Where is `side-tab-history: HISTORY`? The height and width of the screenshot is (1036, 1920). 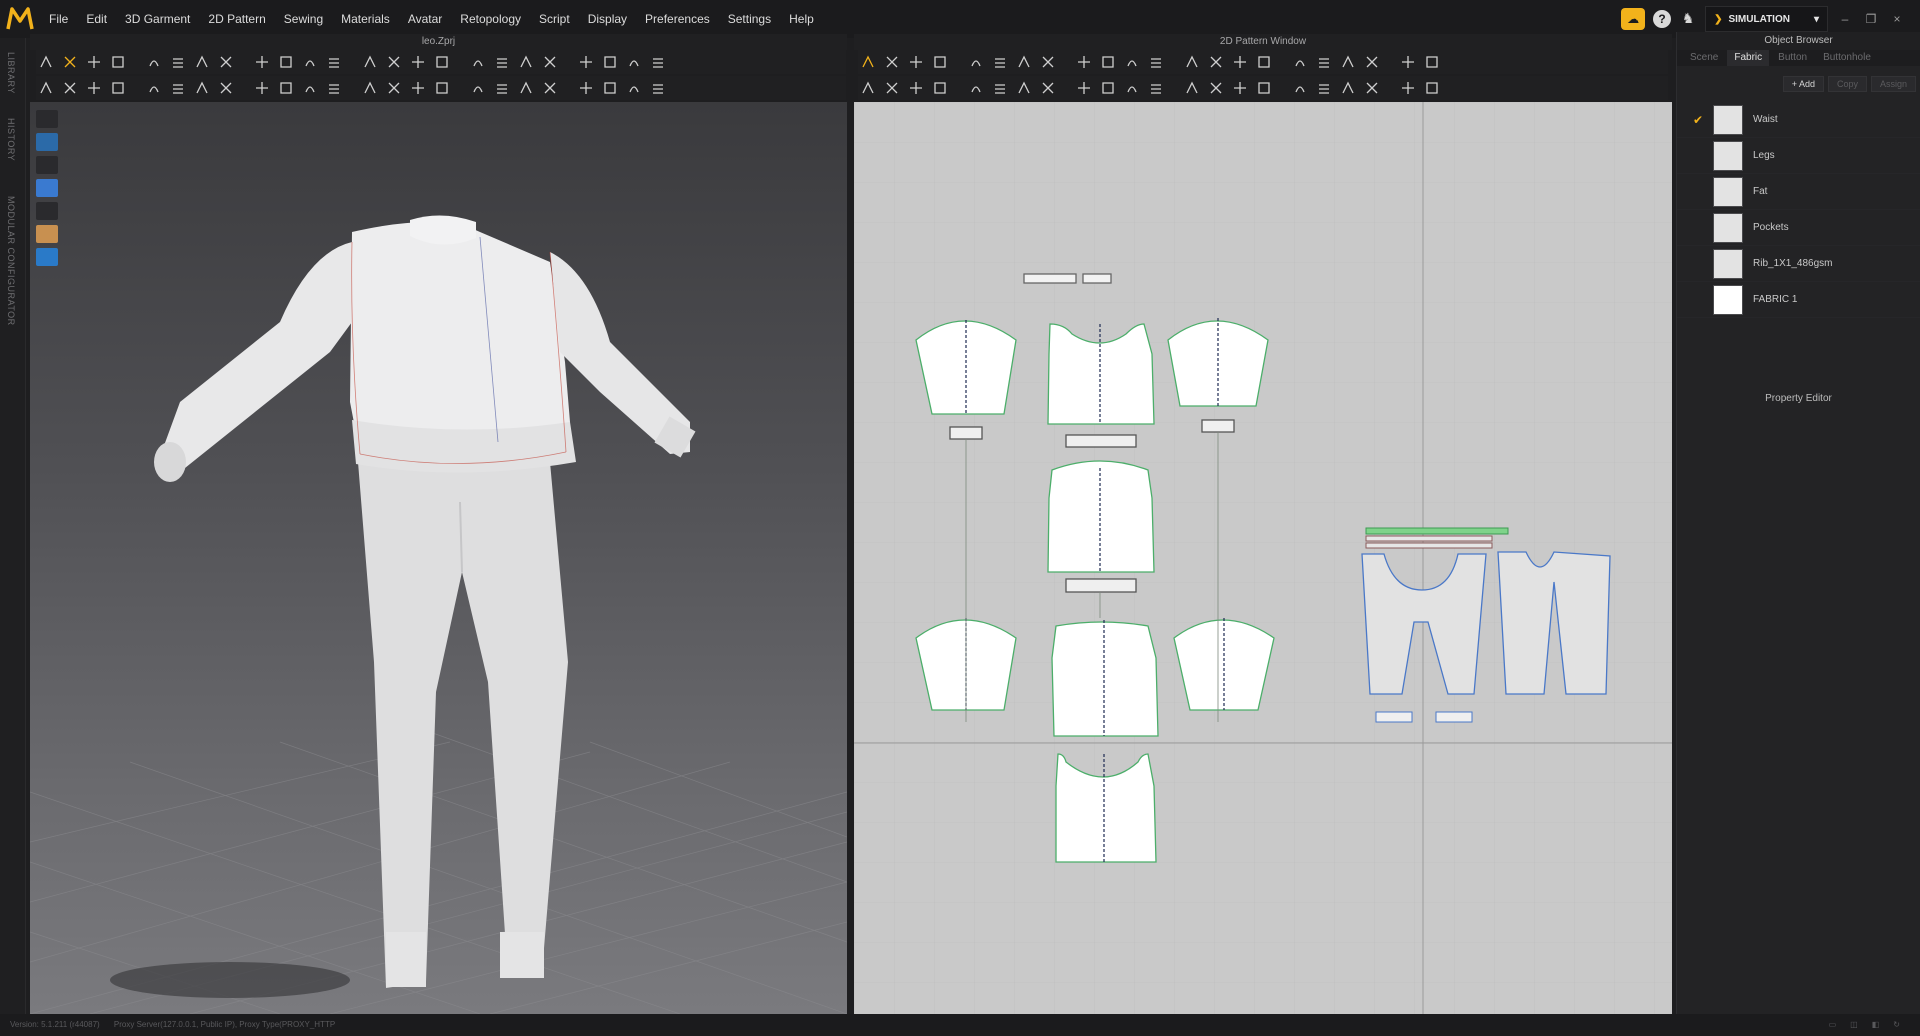 side-tab-history: HISTORY is located at coordinates (11, 139).